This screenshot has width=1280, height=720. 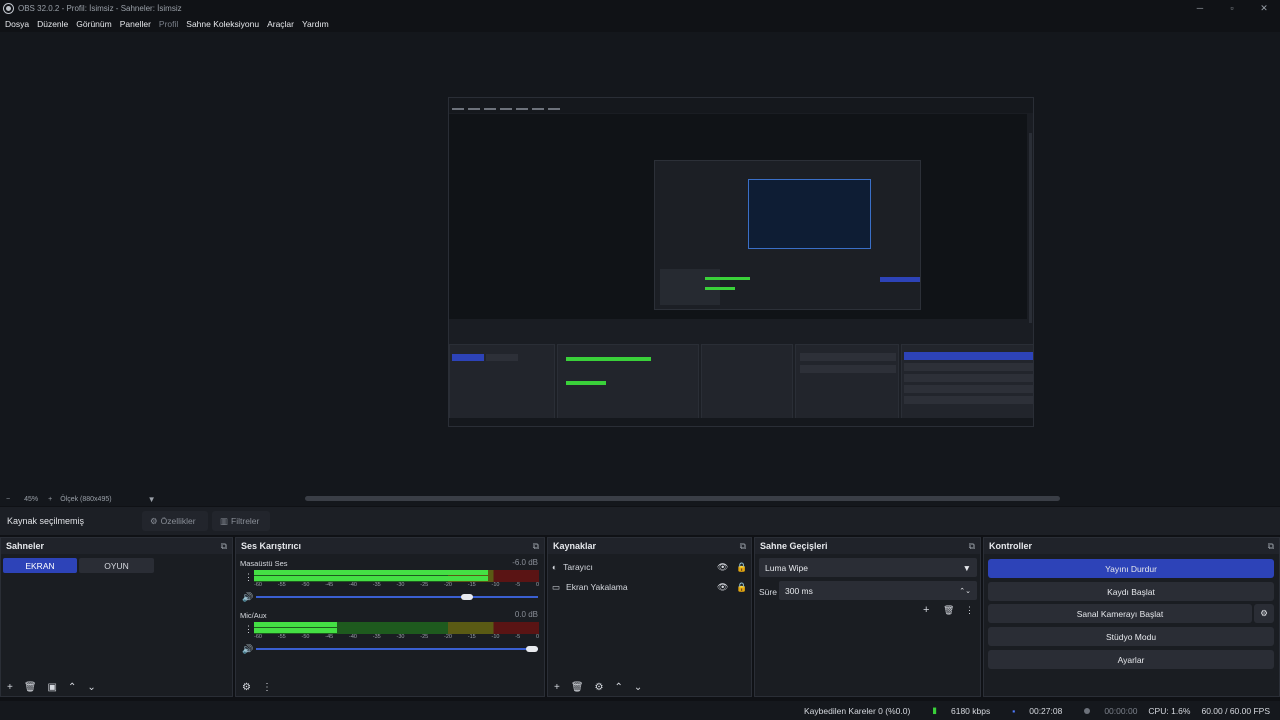 What do you see at coordinates (8, 499) in the screenshot?
I see `zoom-out-icon: −` at bounding box center [8, 499].